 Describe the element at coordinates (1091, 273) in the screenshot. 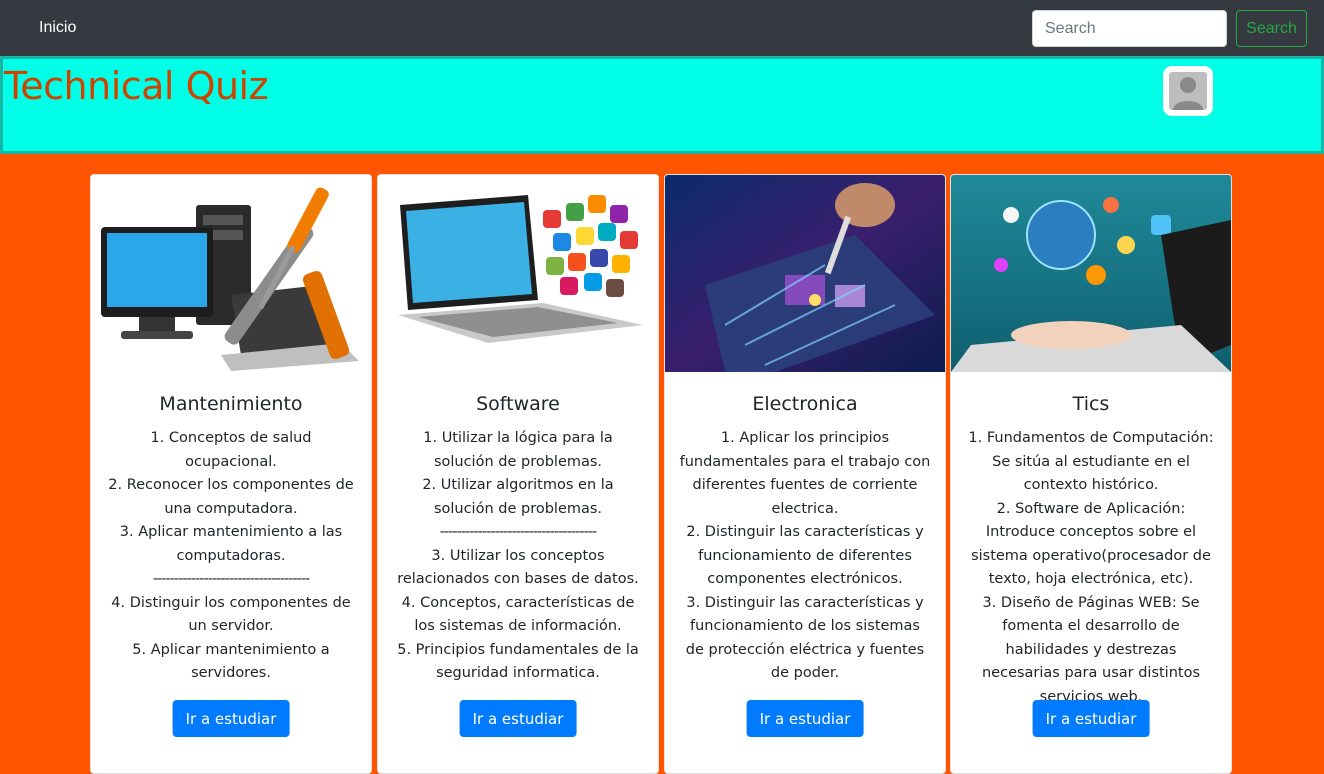

I see `laptop-digital-globe-image` at that location.